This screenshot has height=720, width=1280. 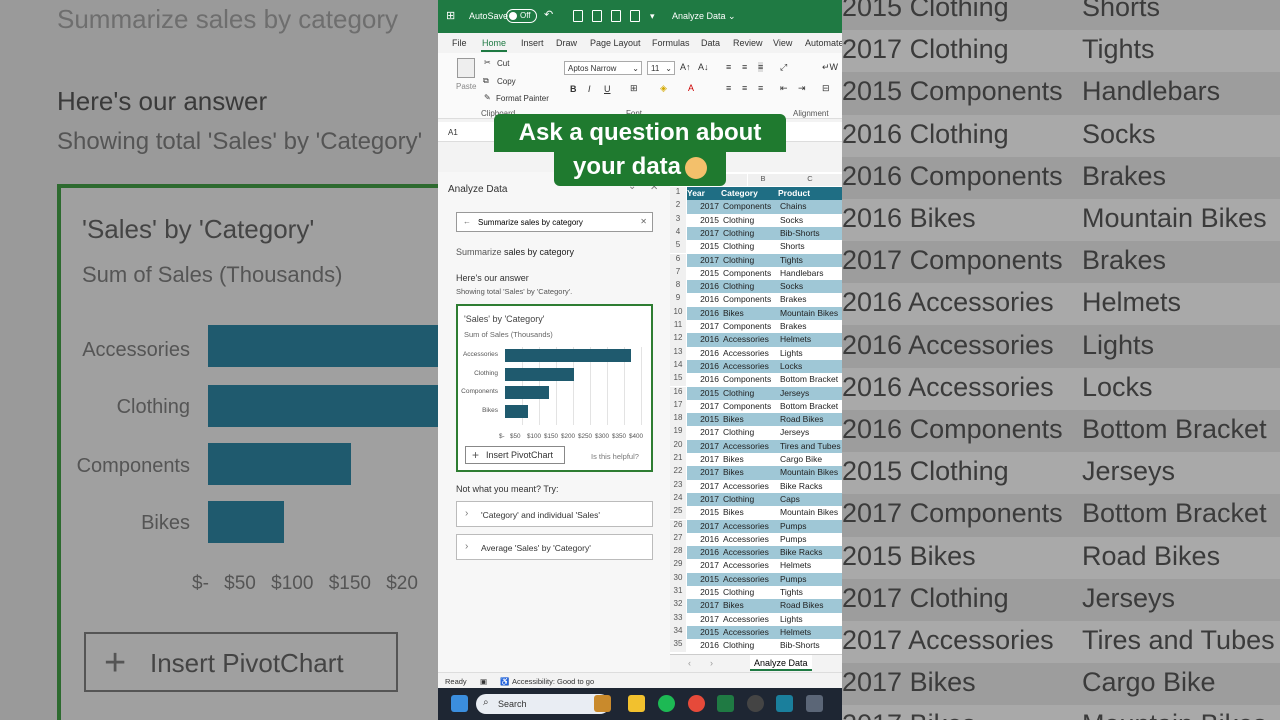 What do you see at coordinates (671, 43) in the screenshot?
I see `tab-formulas: Formulas` at bounding box center [671, 43].